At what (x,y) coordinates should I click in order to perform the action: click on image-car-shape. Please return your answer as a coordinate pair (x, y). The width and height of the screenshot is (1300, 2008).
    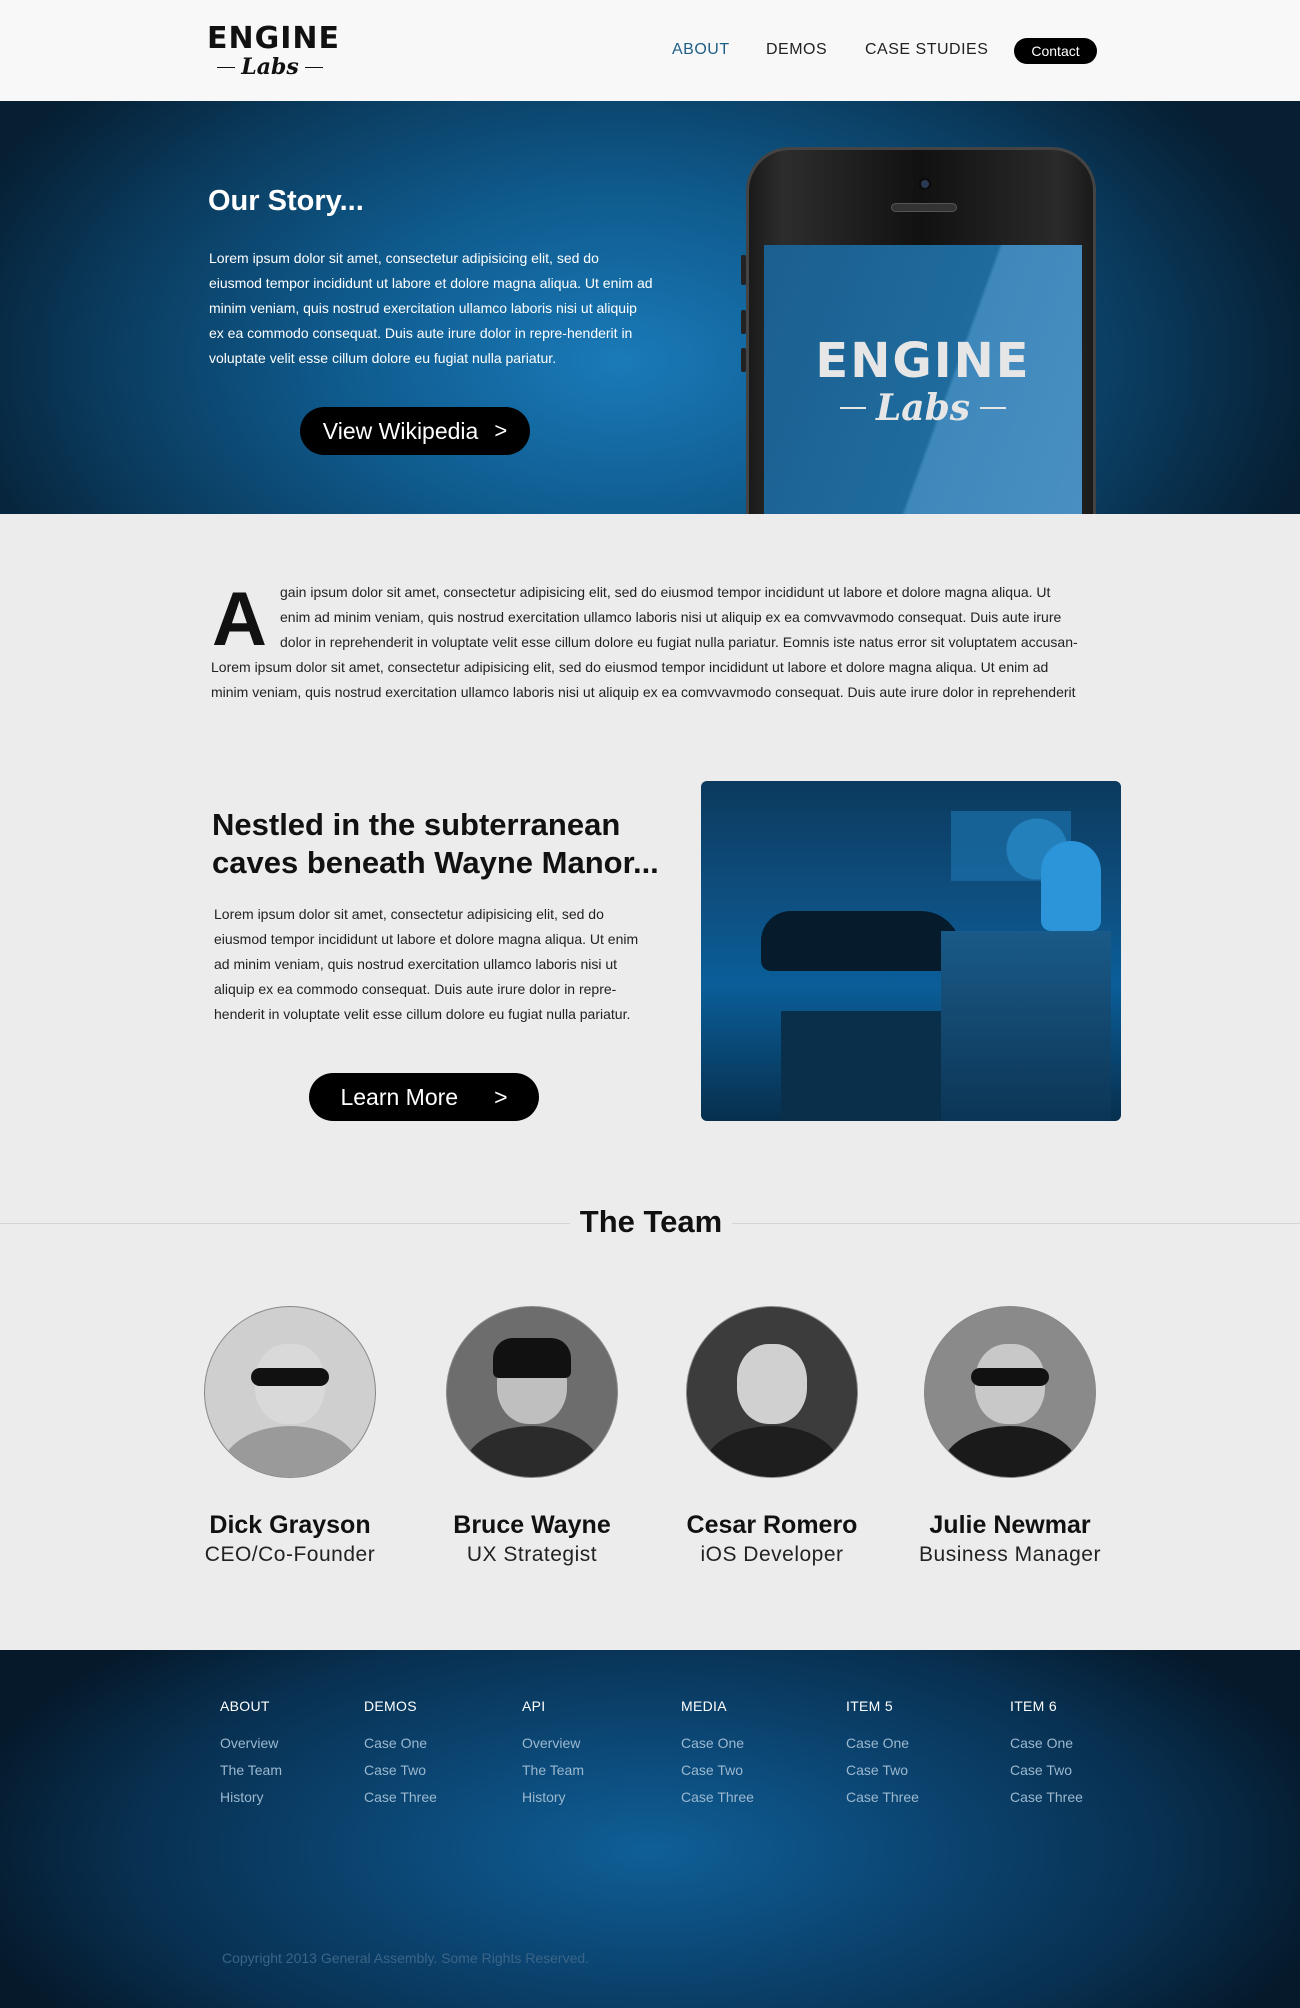
    Looking at the image, I should click on (861, 941).